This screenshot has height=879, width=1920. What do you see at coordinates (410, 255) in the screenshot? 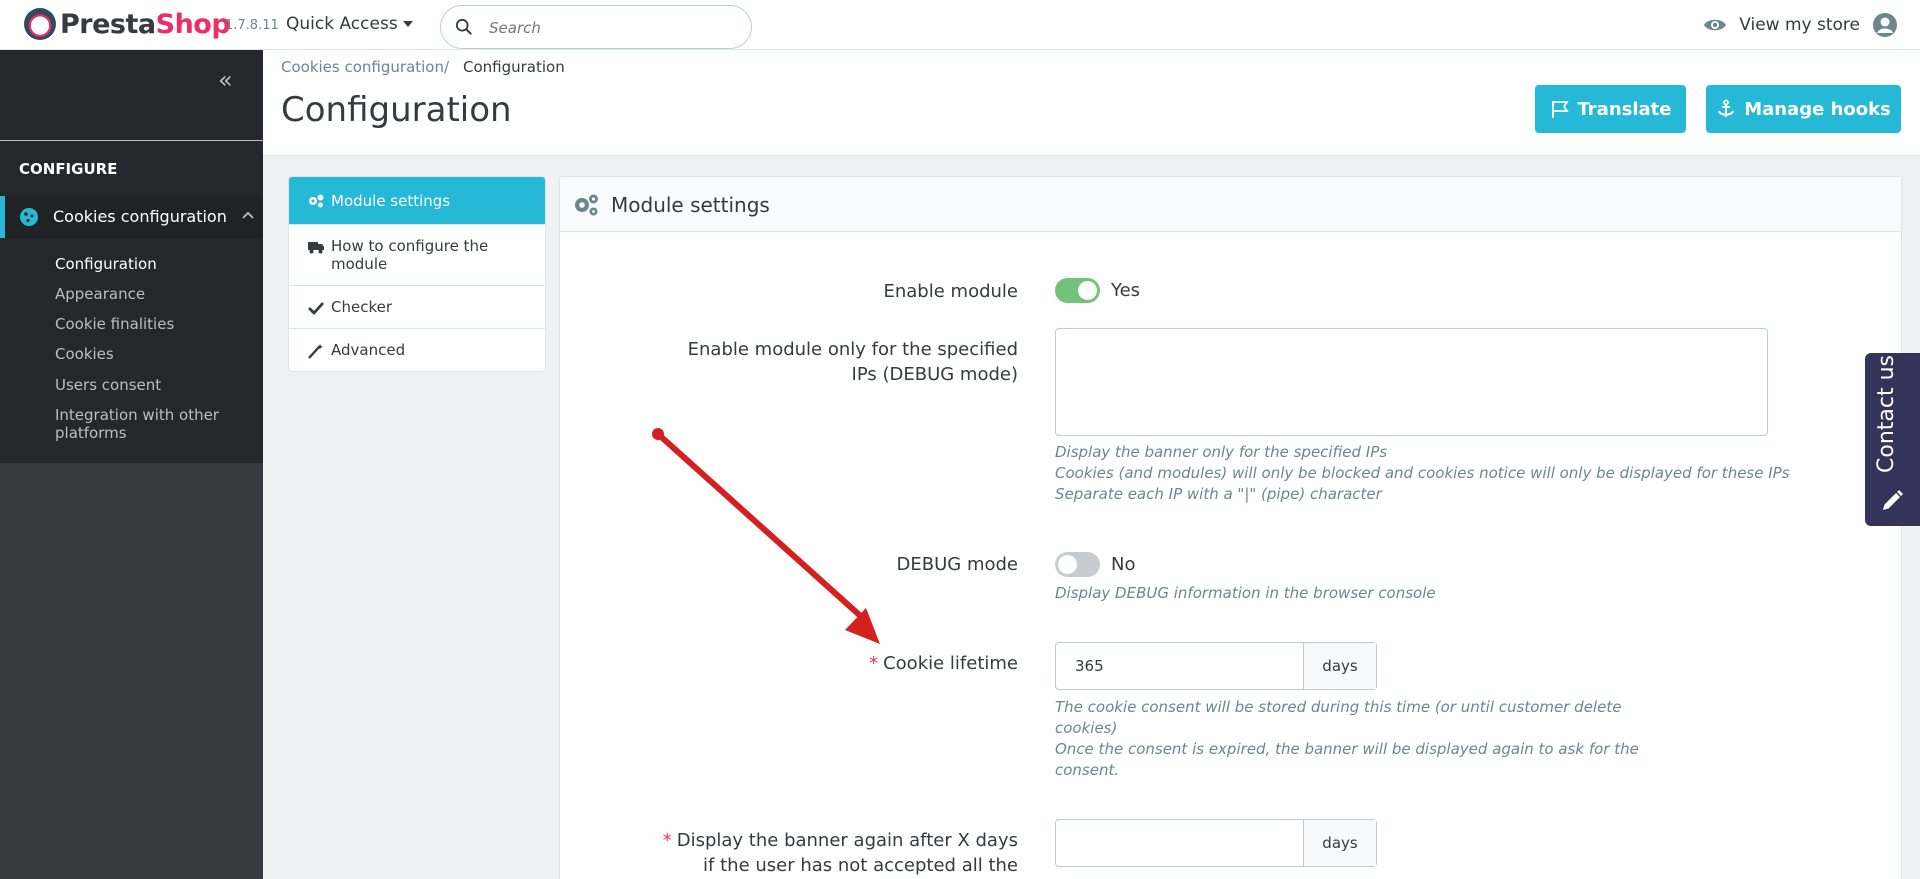
I see `tab-label: How to configure the module` at bounding box center [410, 255].